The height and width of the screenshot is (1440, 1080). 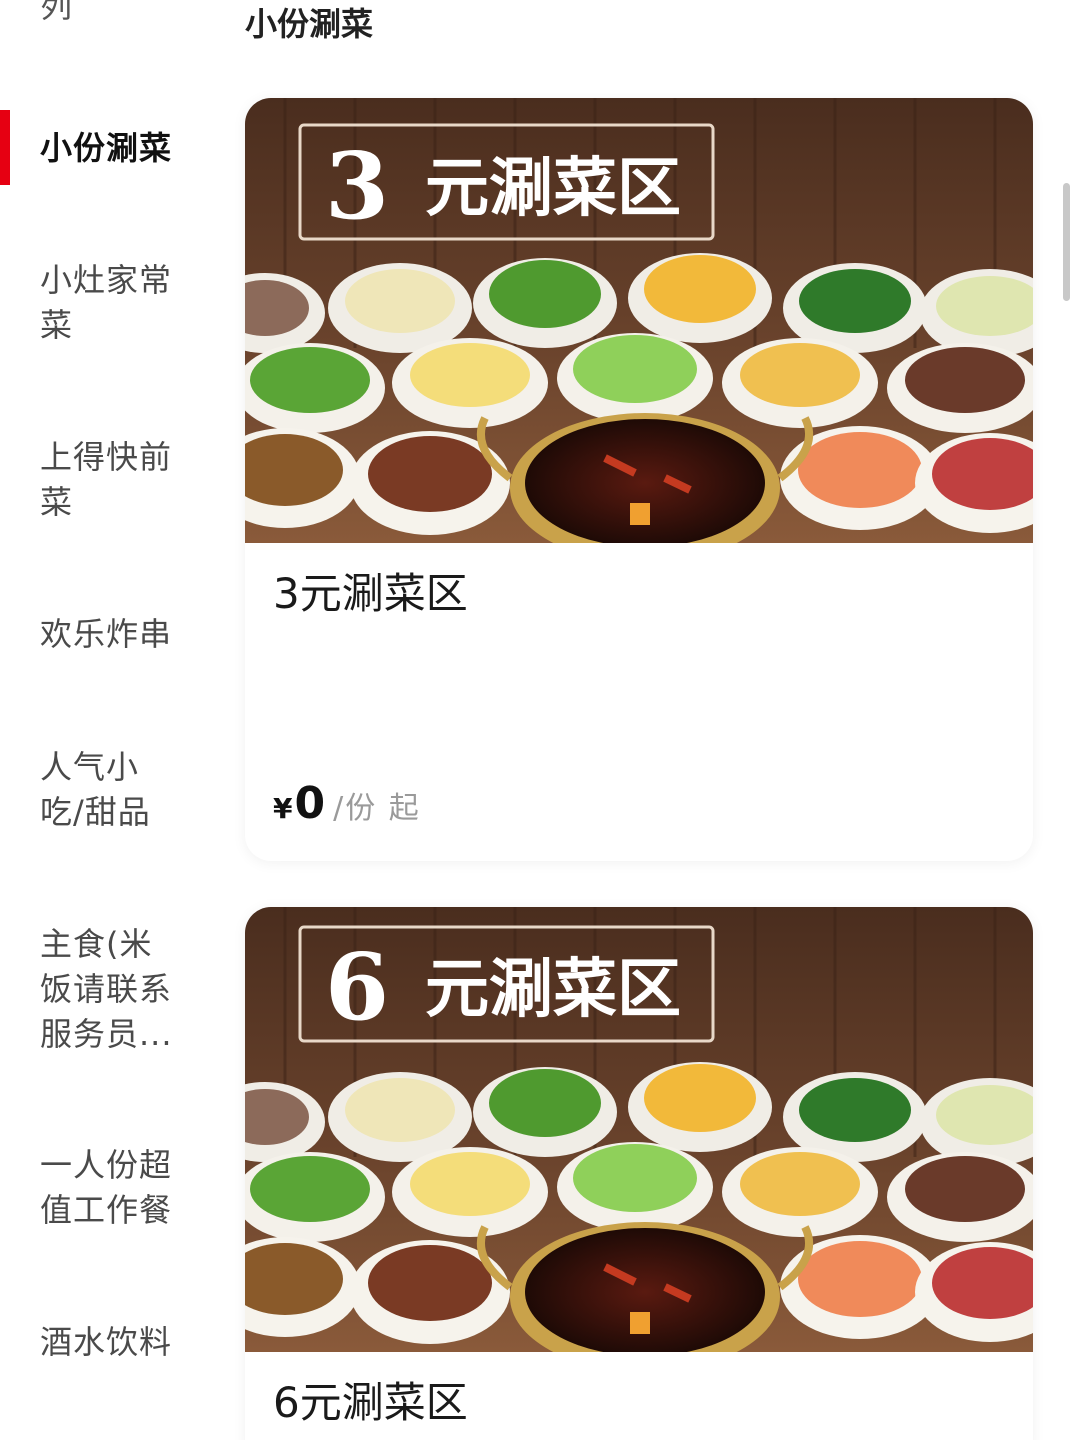 I want to click on sidebar-item-home-dishes: 小灶家常菜, so click(x=110, y=303).